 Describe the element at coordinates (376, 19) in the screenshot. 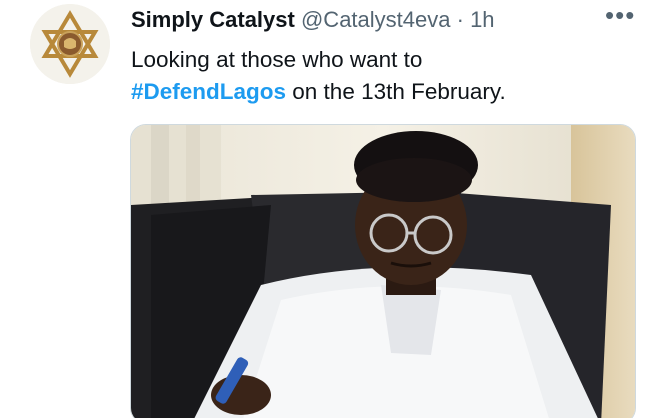

I see `user-handle: @Catalyst4eva` at that location.